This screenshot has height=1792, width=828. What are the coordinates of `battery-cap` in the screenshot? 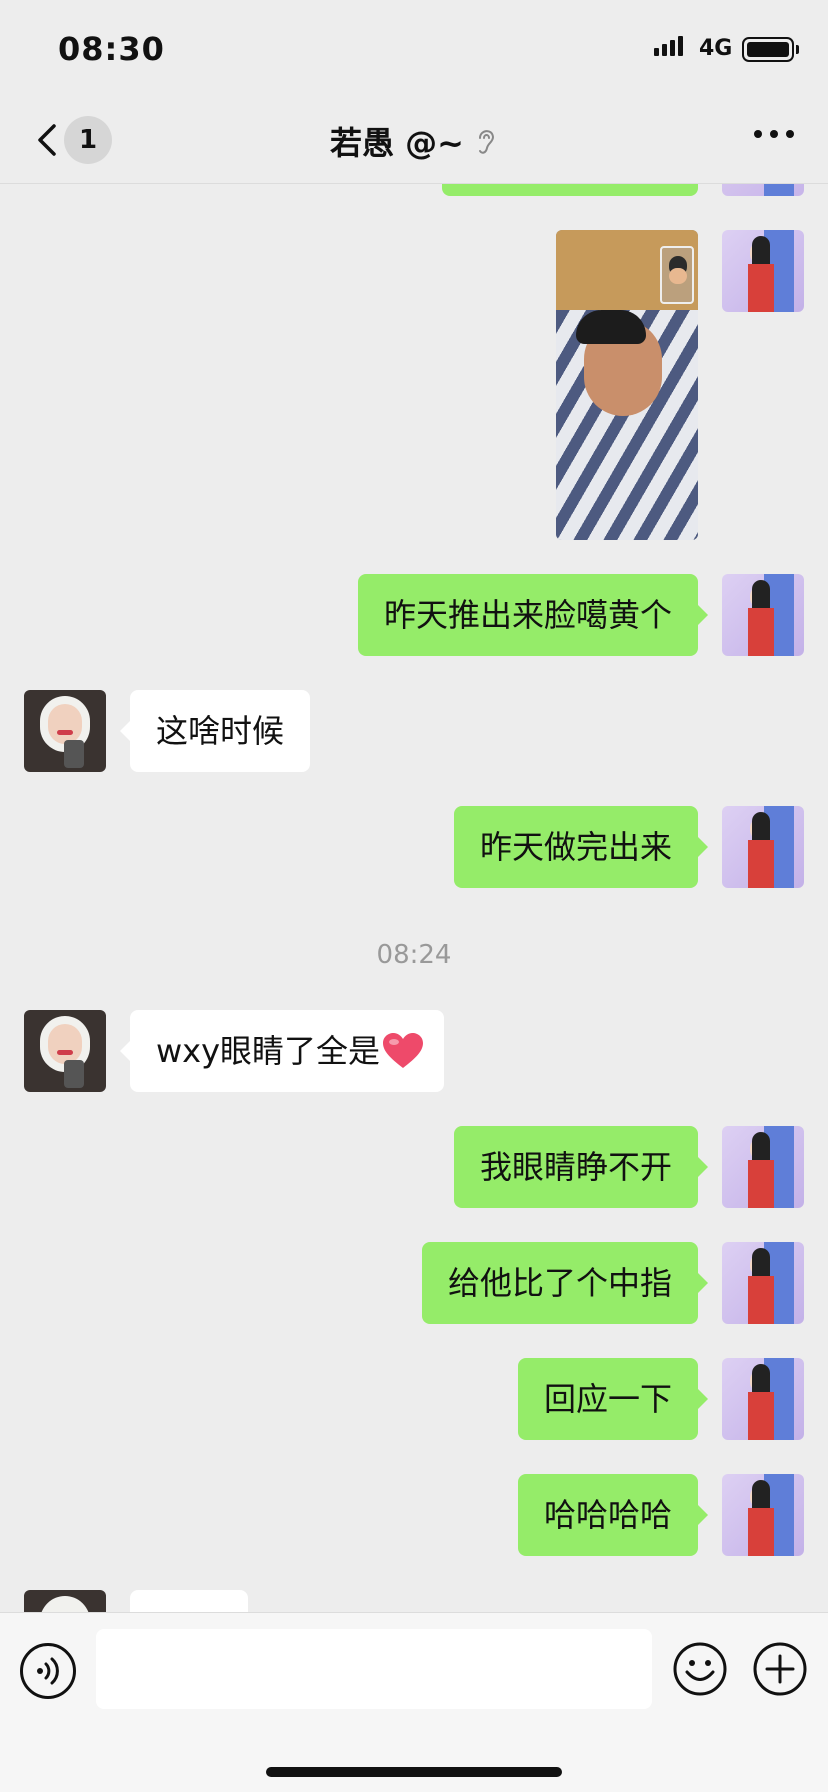 It's located at (797, 49).